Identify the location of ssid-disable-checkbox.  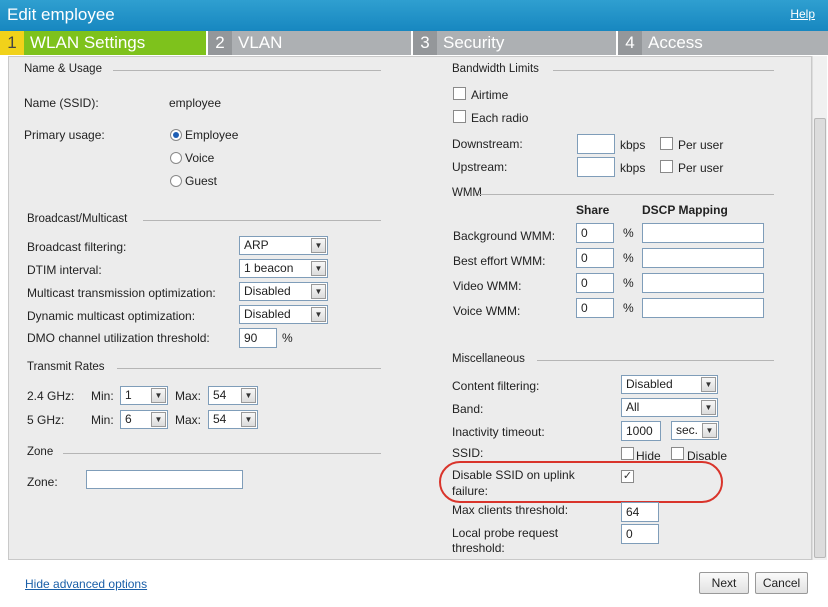
(677, 453).